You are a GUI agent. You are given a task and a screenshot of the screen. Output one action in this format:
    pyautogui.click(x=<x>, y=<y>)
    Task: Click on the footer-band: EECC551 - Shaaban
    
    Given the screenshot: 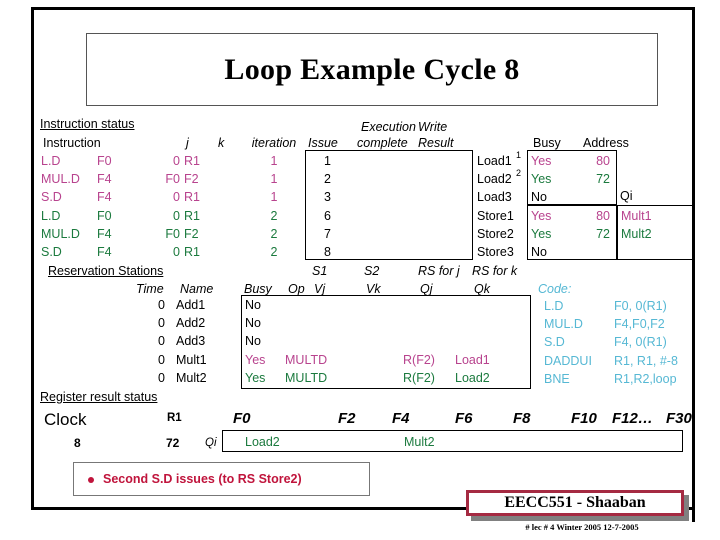 What is the action you would take?
    pyautogui.click(x=575, y=503)
    